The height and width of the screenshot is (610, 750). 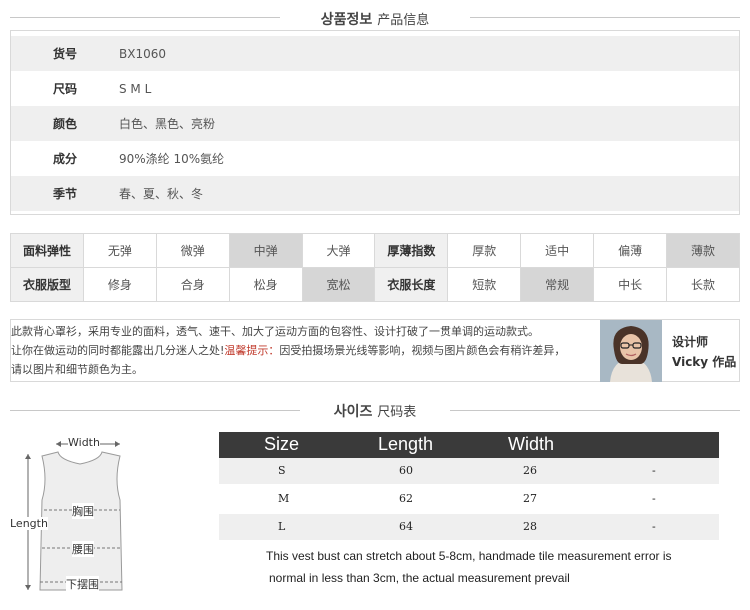 I want to click on size-section-title: 사이즈 尺码表, so click(x=375, y=411).